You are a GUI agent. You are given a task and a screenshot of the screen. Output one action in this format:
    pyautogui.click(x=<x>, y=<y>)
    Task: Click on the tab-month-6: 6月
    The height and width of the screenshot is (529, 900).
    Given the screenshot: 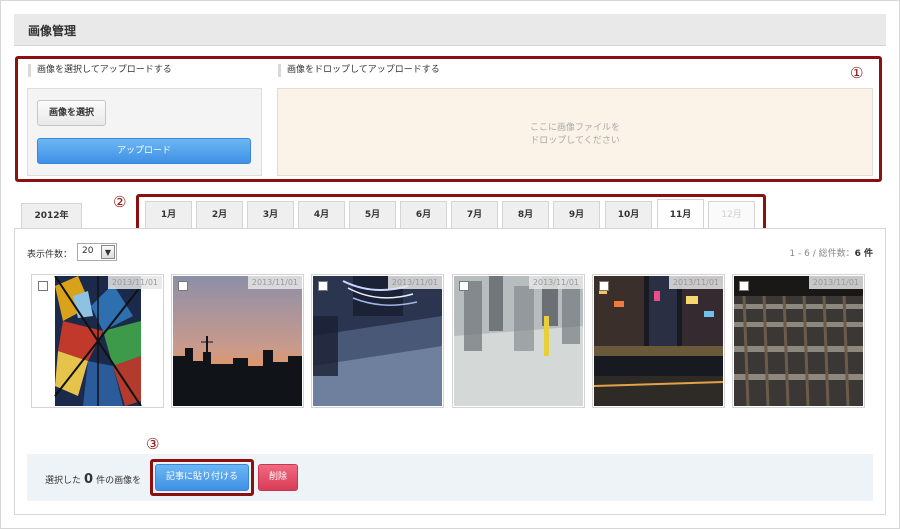 What is the action you would take?
    pyautogui.click(x=423, y=215)
    